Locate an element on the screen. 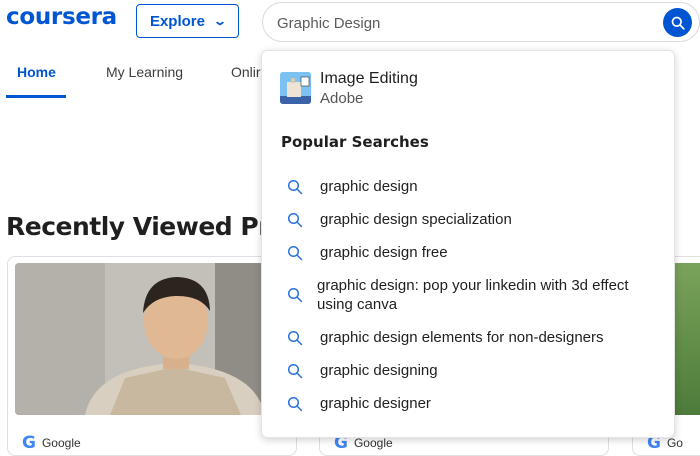  image-editing-thumbnail is located at coordinates (295, 88).